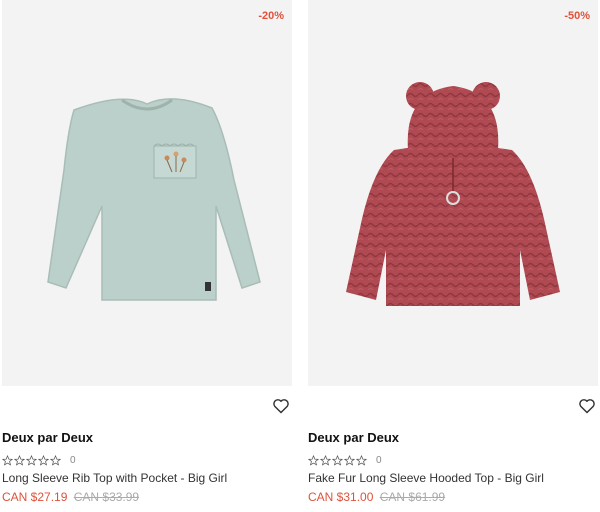  I want to click on discount-badge: -20%, so click(271, 16).